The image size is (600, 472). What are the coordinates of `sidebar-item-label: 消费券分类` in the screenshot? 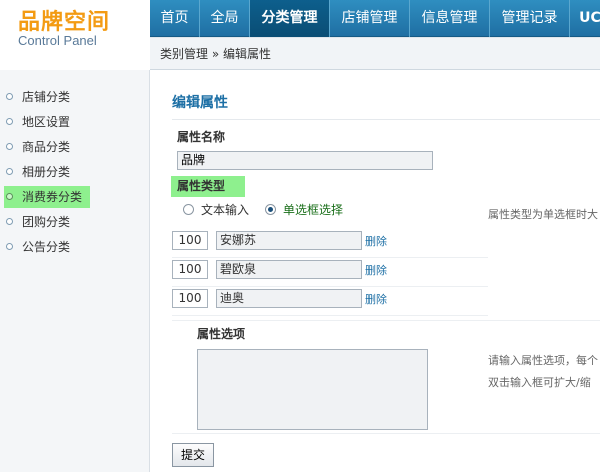 It's located at (52, 197).